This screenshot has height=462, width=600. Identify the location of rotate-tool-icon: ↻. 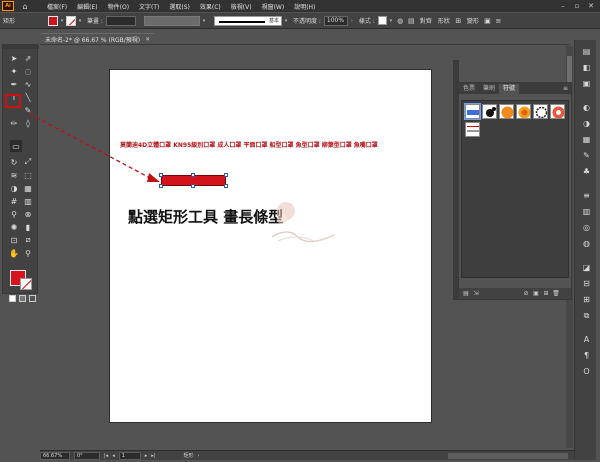
(14, 162).